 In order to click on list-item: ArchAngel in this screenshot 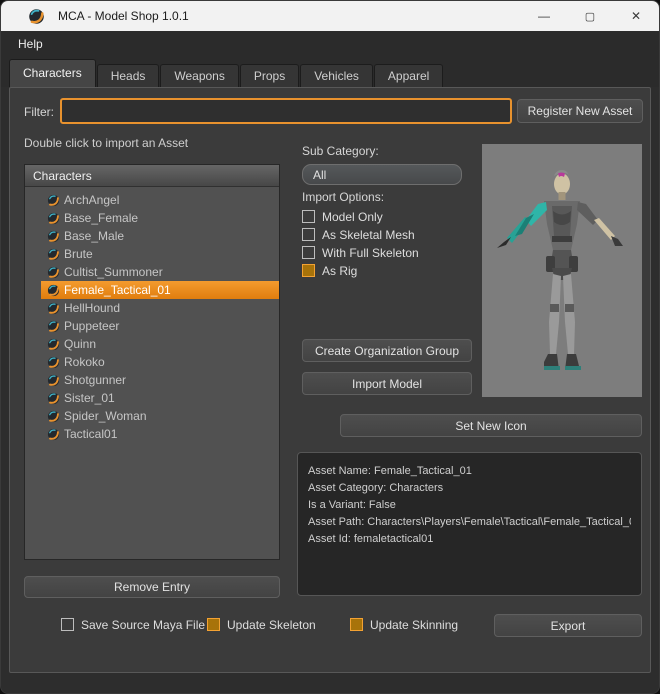, I will do `click(160, 200)`.